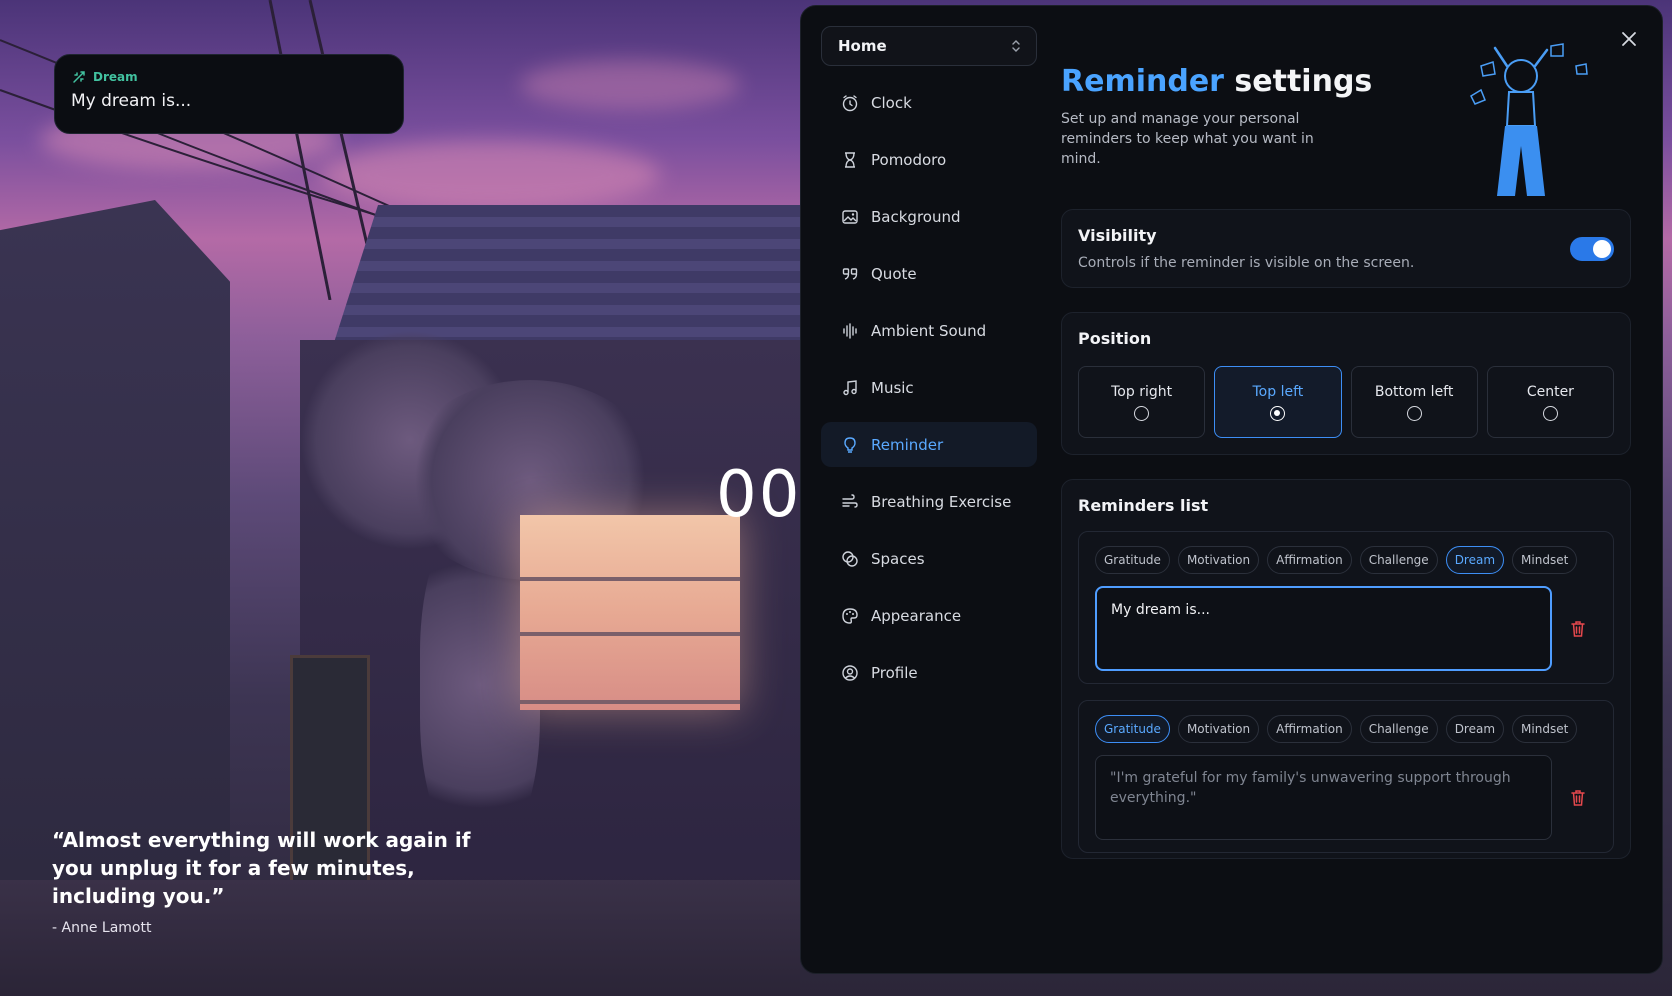 This screenshot has width=1672, height=996. I want to click on celebration-illustration, so click(1529, 119).